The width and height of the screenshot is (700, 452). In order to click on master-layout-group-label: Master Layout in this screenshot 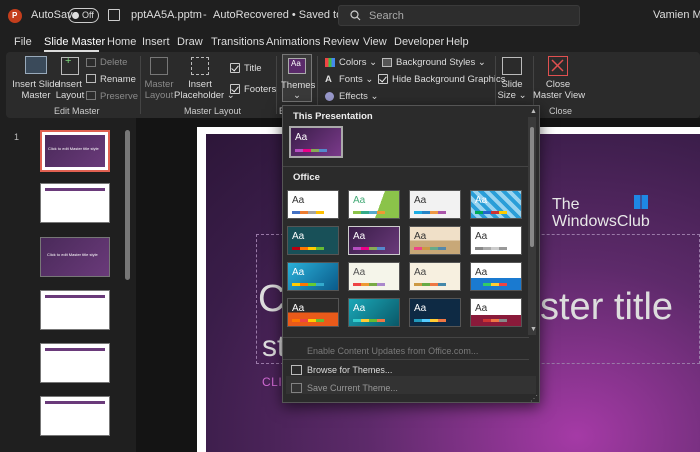, I will do `click(213, 111)`.